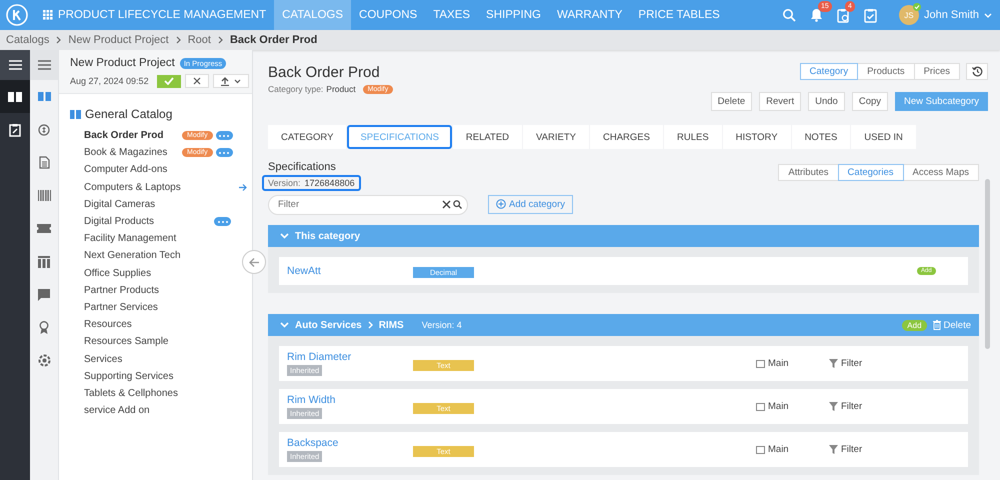 This screenshot has width=1000, height=480. What do you see at coordinates (457, 204) in the screenshot?
I see `search-icon` at bounding box center [457, 204].